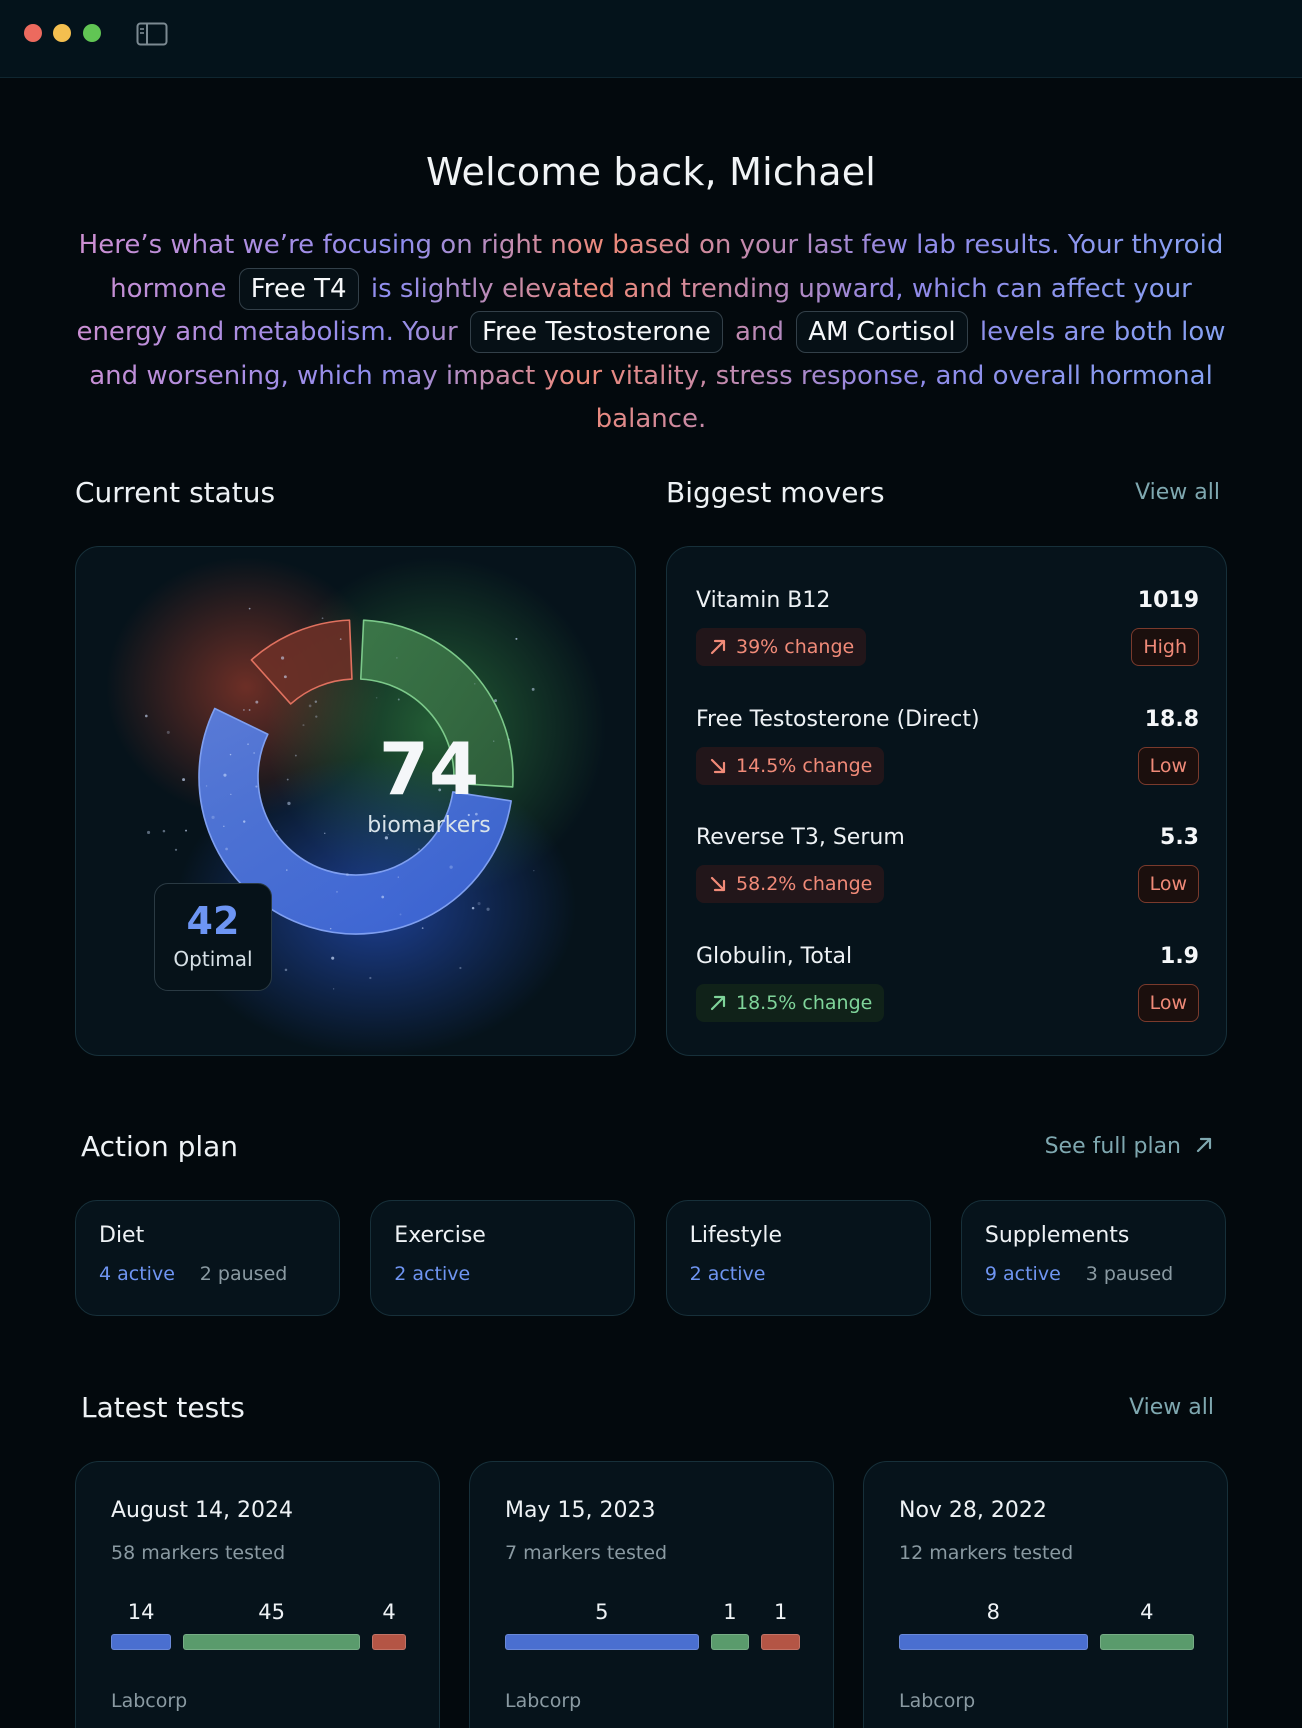  Describe the element at coordinates (759, 332) in the screenshot. I see `intro-text-3: and` at that location.